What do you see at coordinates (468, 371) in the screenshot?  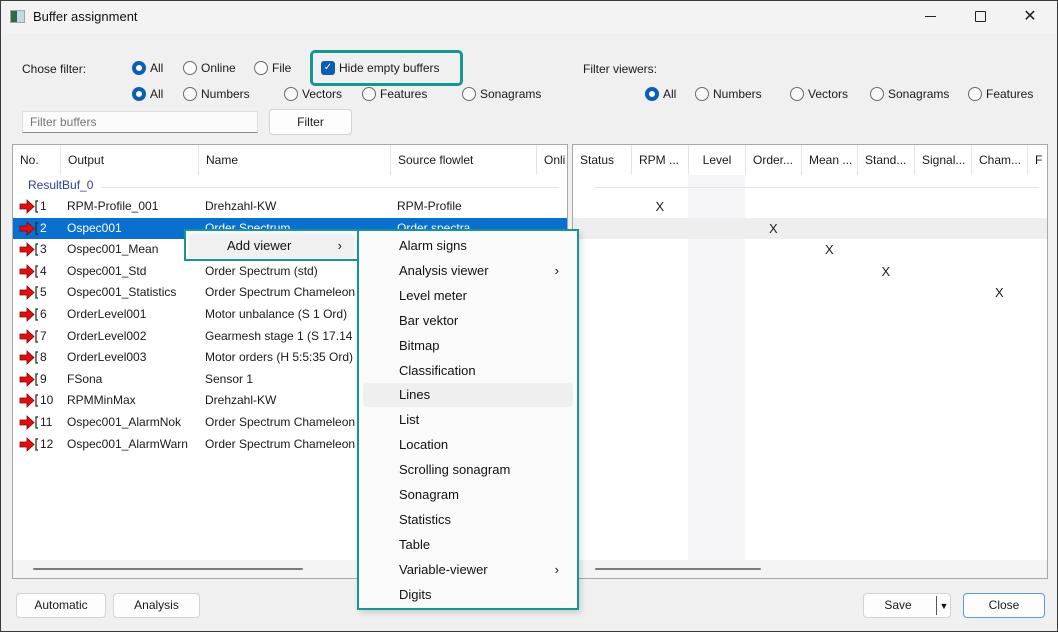 I see `submenu-item-classification: Classification` at bounding box center [468, 371].